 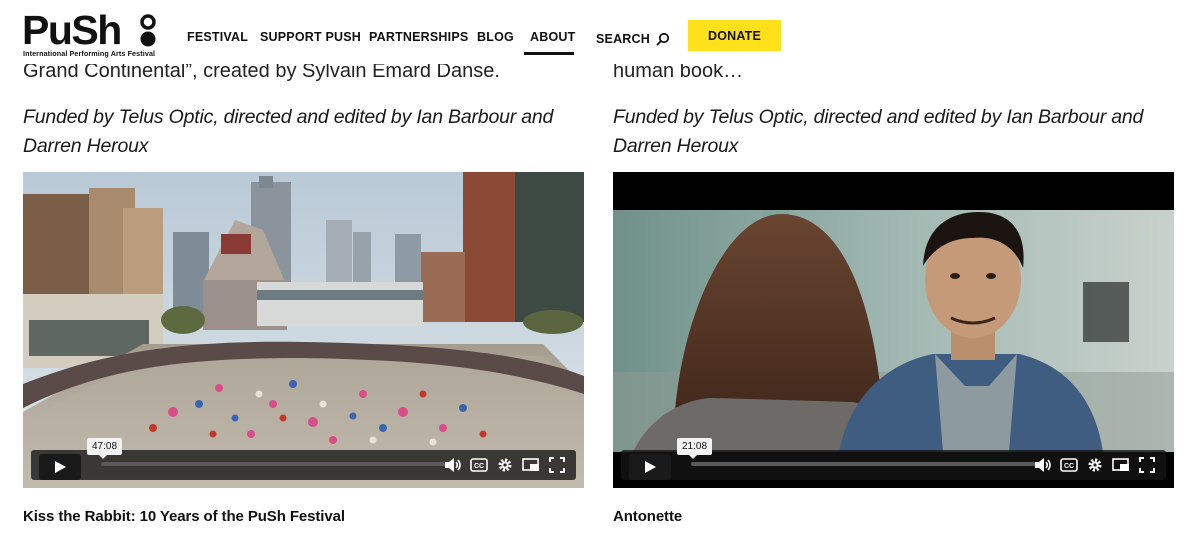 What do you see at coordinates (623, 39) in the screenshot?
I see `nav-search-label: SEARCH` at bounding box center [623, 39].